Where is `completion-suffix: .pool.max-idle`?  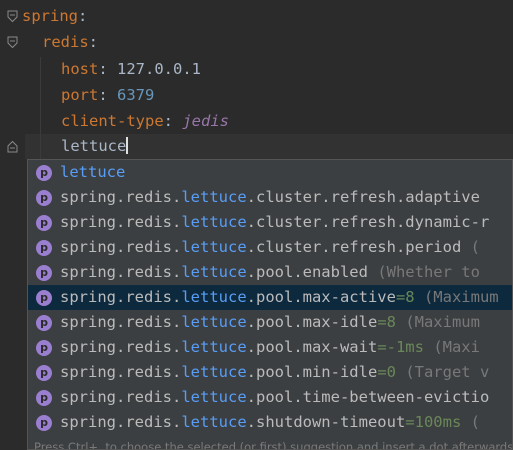
completion-suffix: .pool.max-idle is located at coordinates (312, 322).